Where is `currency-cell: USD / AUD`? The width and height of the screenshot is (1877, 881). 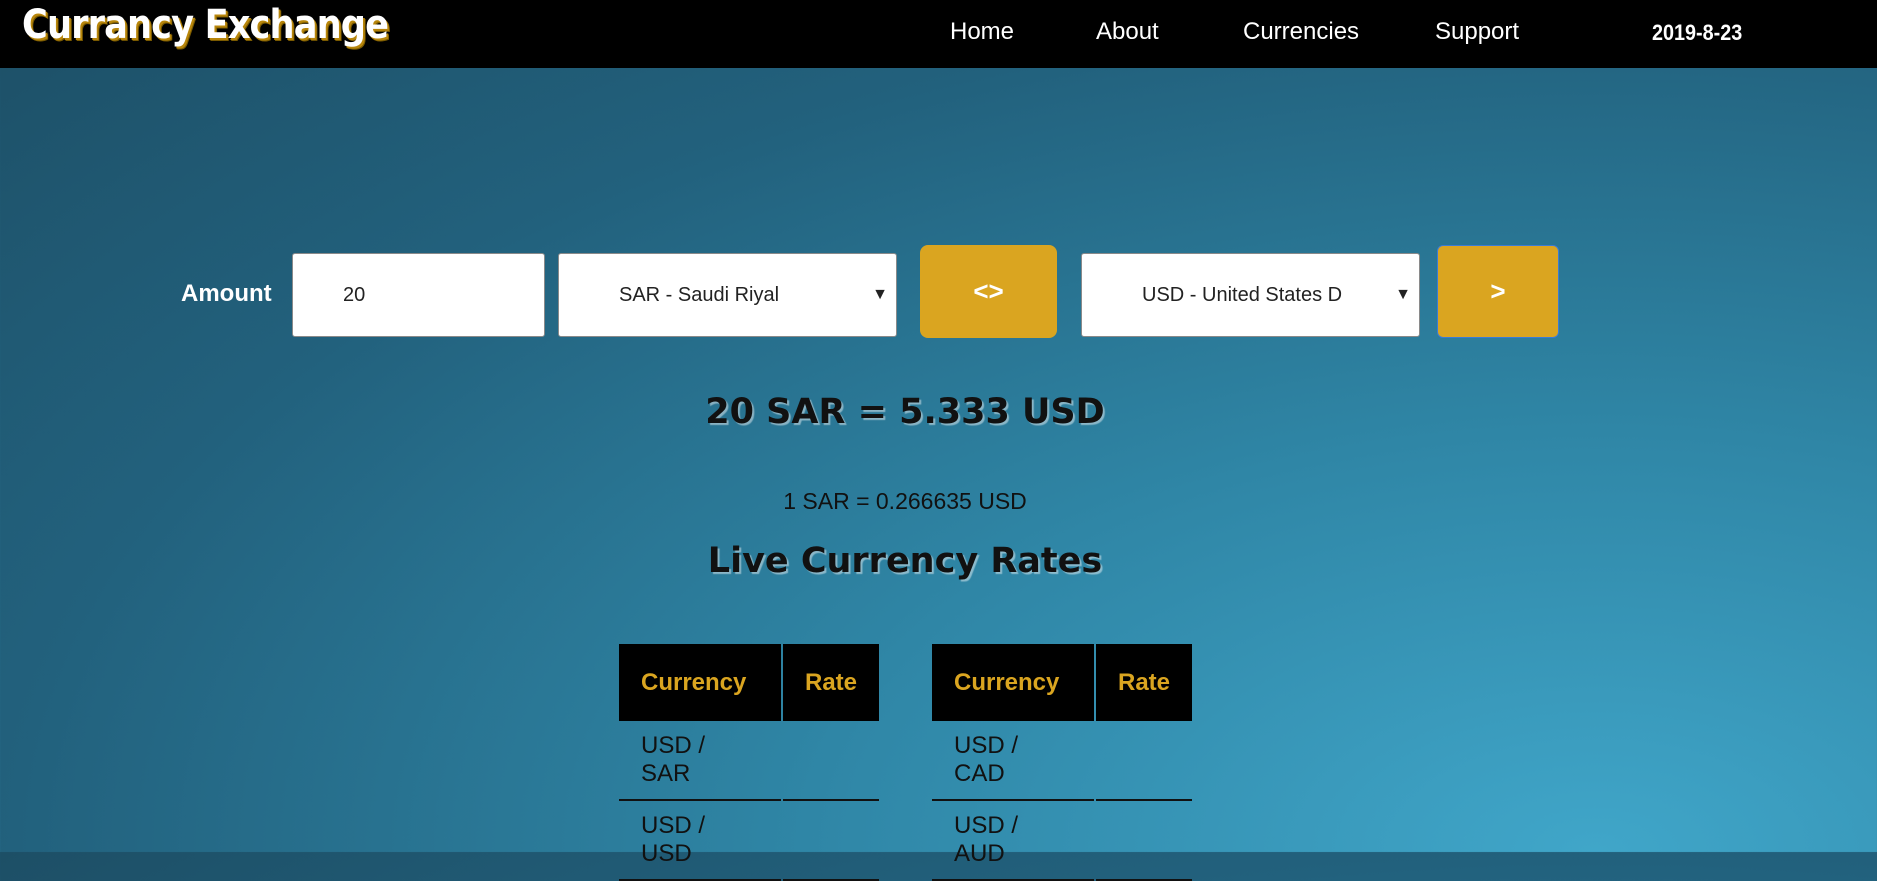
currency-cell: USD / AUD is located at coordinates (1013, 841).